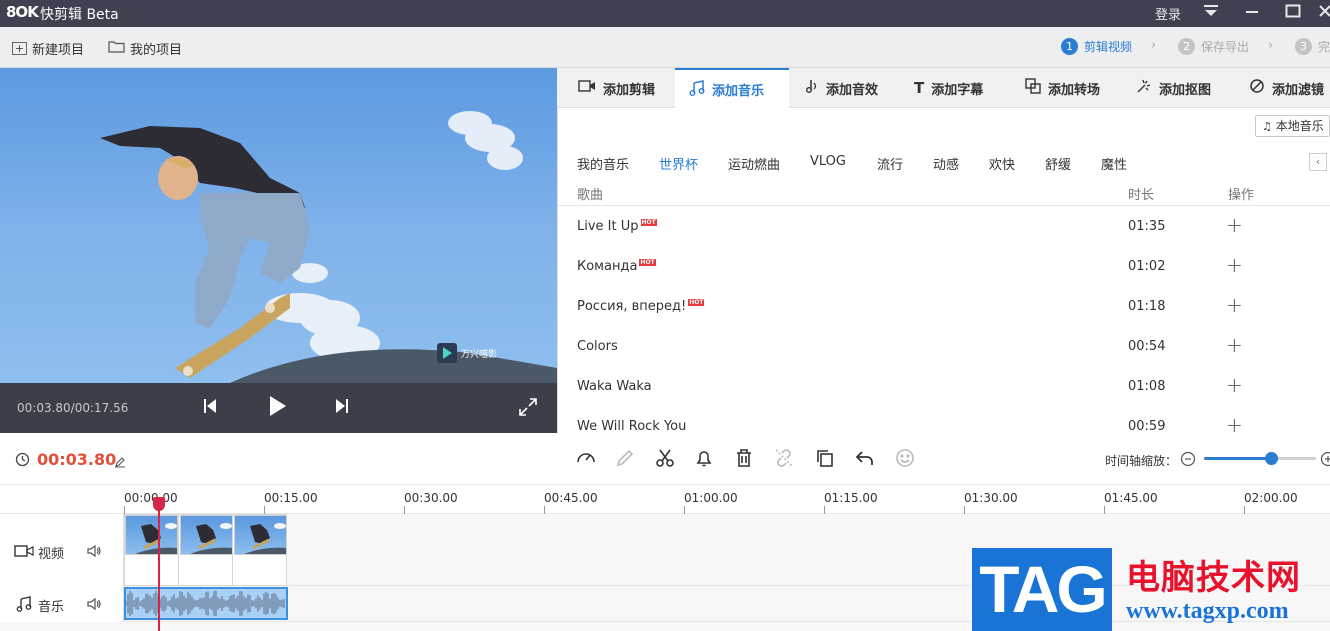 The width and height of the screenshot is (1330, 631). Describe the element at coordinates (1058, 163) in the screenshot. I see `category-soothing: 舒缓` at that location.